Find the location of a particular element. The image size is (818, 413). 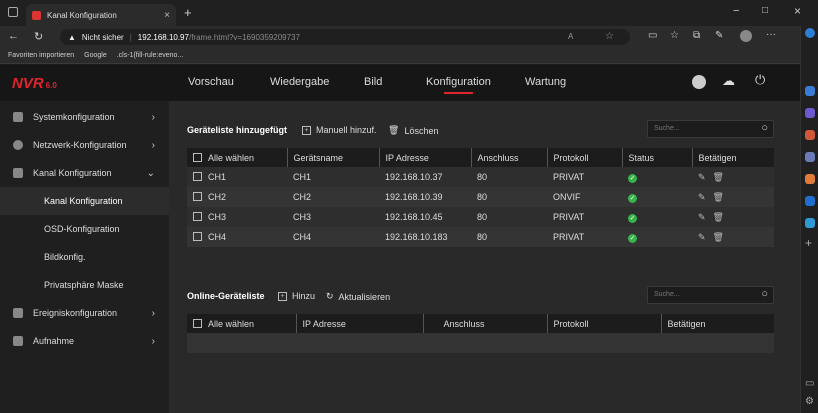

maximize-button: □ is located at coordinates (765, 10).